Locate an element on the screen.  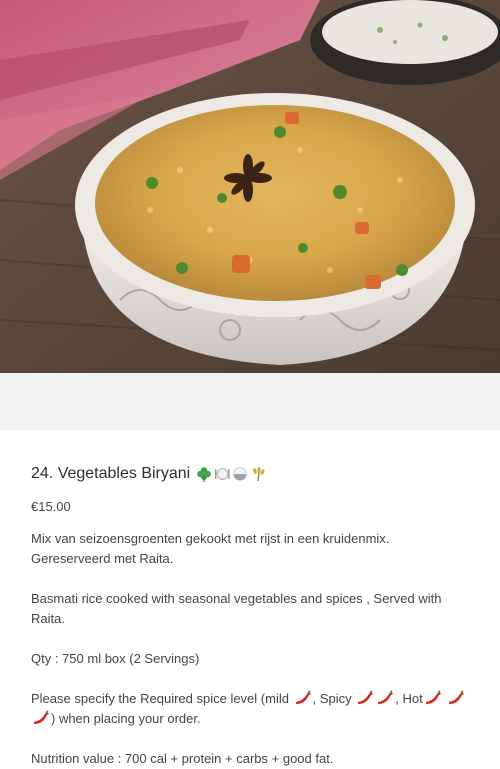
image-caption-spacer is located at coordinates (250, 401).